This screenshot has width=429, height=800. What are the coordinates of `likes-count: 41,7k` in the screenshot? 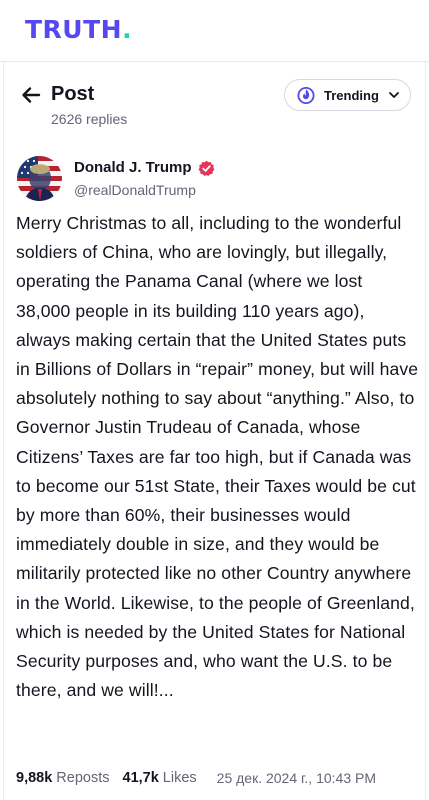 It's located at (141, 778).